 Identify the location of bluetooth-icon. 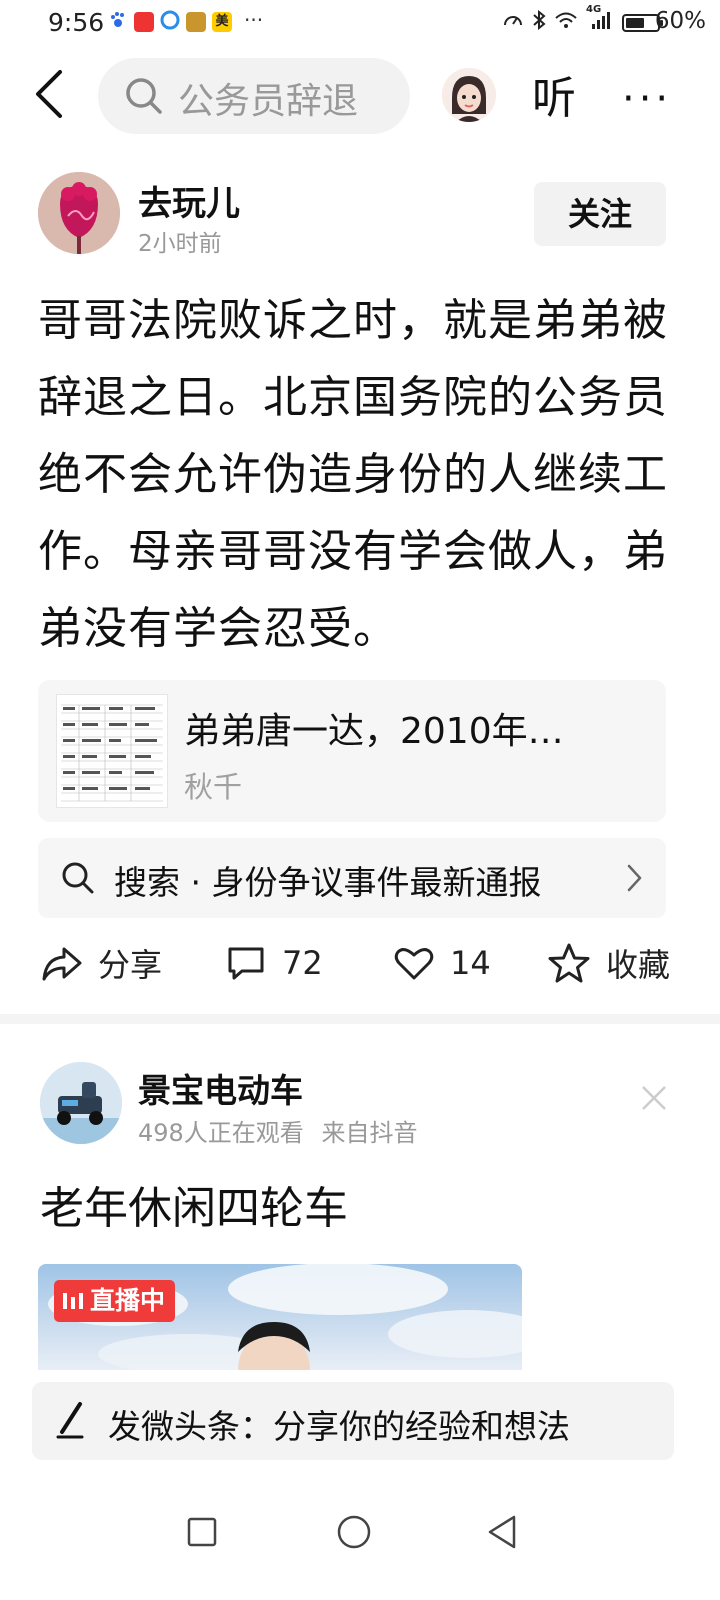
(539, 22).